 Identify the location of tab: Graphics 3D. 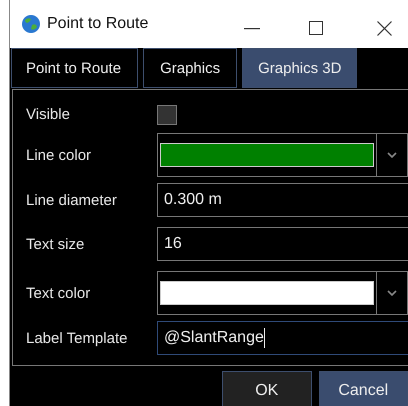
(300, 68).